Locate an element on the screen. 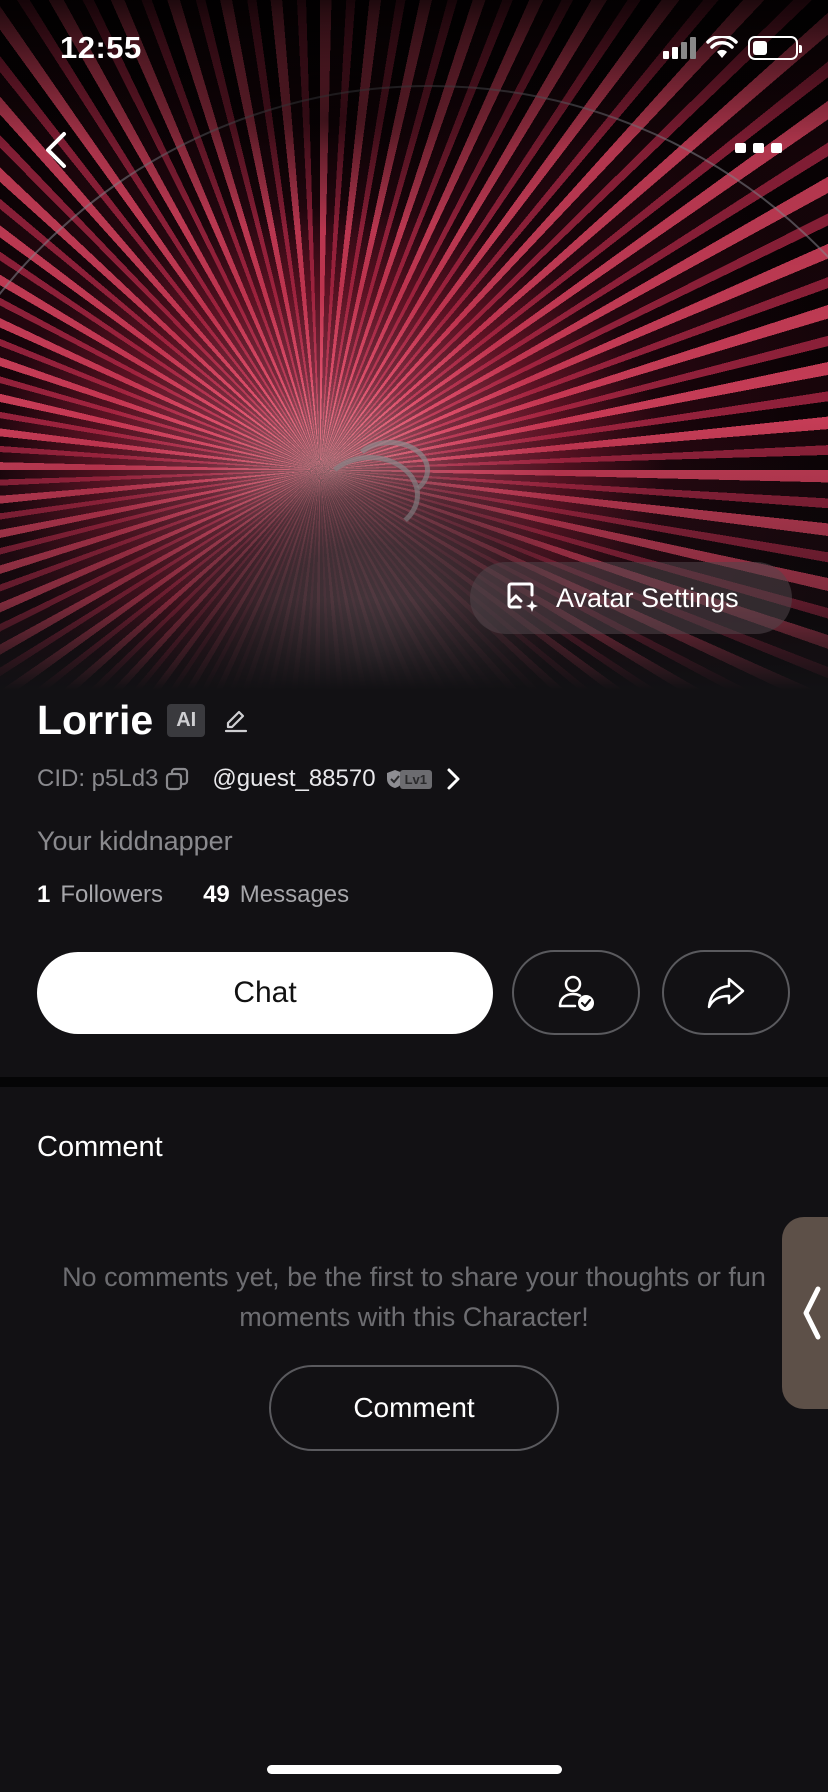 Image resolution: width=828 pixels, height=1792 pixels. level-label: Lv1 is located at coordinates (415, 779).